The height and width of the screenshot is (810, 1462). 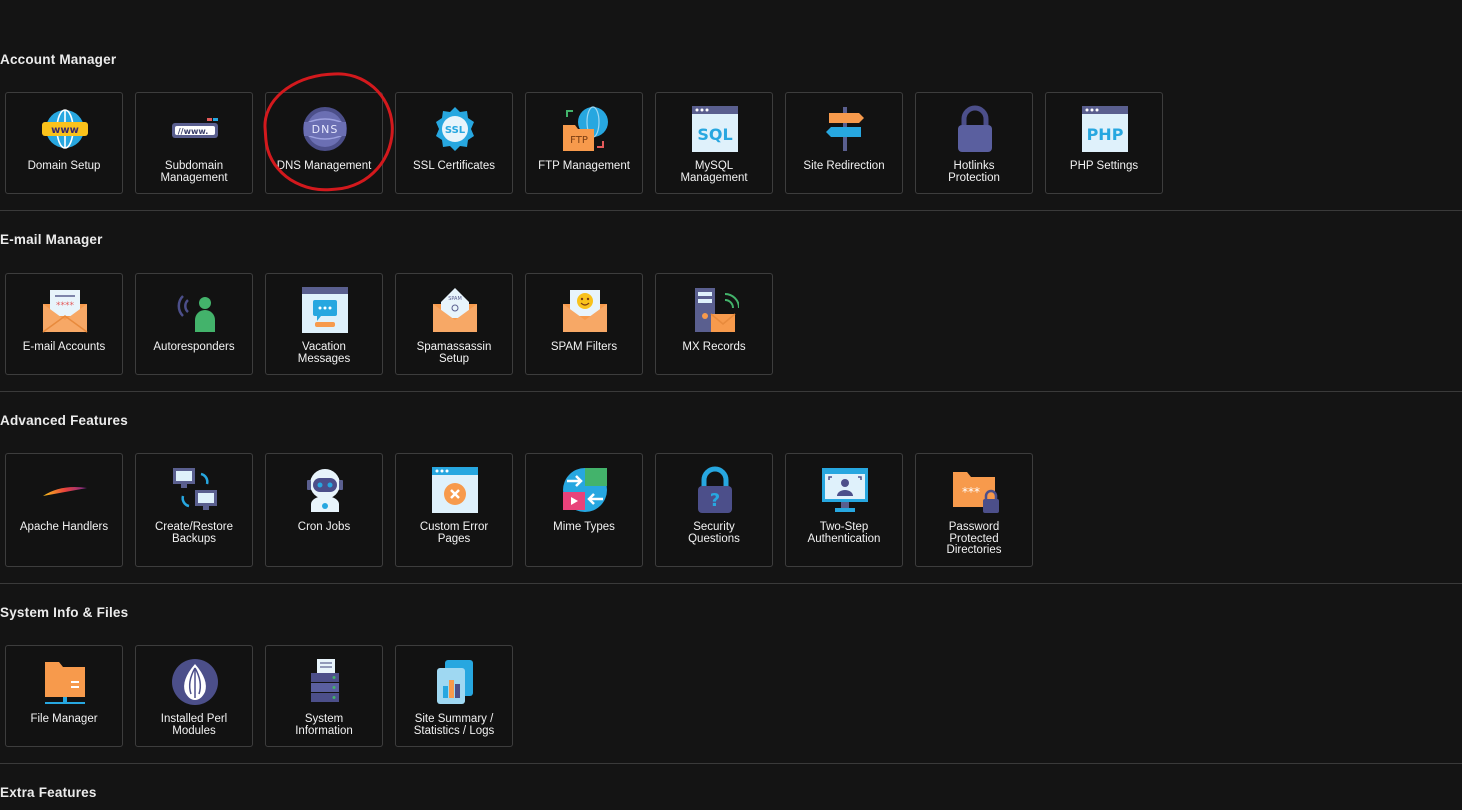 What do you see at coordinates (64, 527) in the screenshot?
I see `tile-label: Apache Handlers` at bounding box center [64, 527].